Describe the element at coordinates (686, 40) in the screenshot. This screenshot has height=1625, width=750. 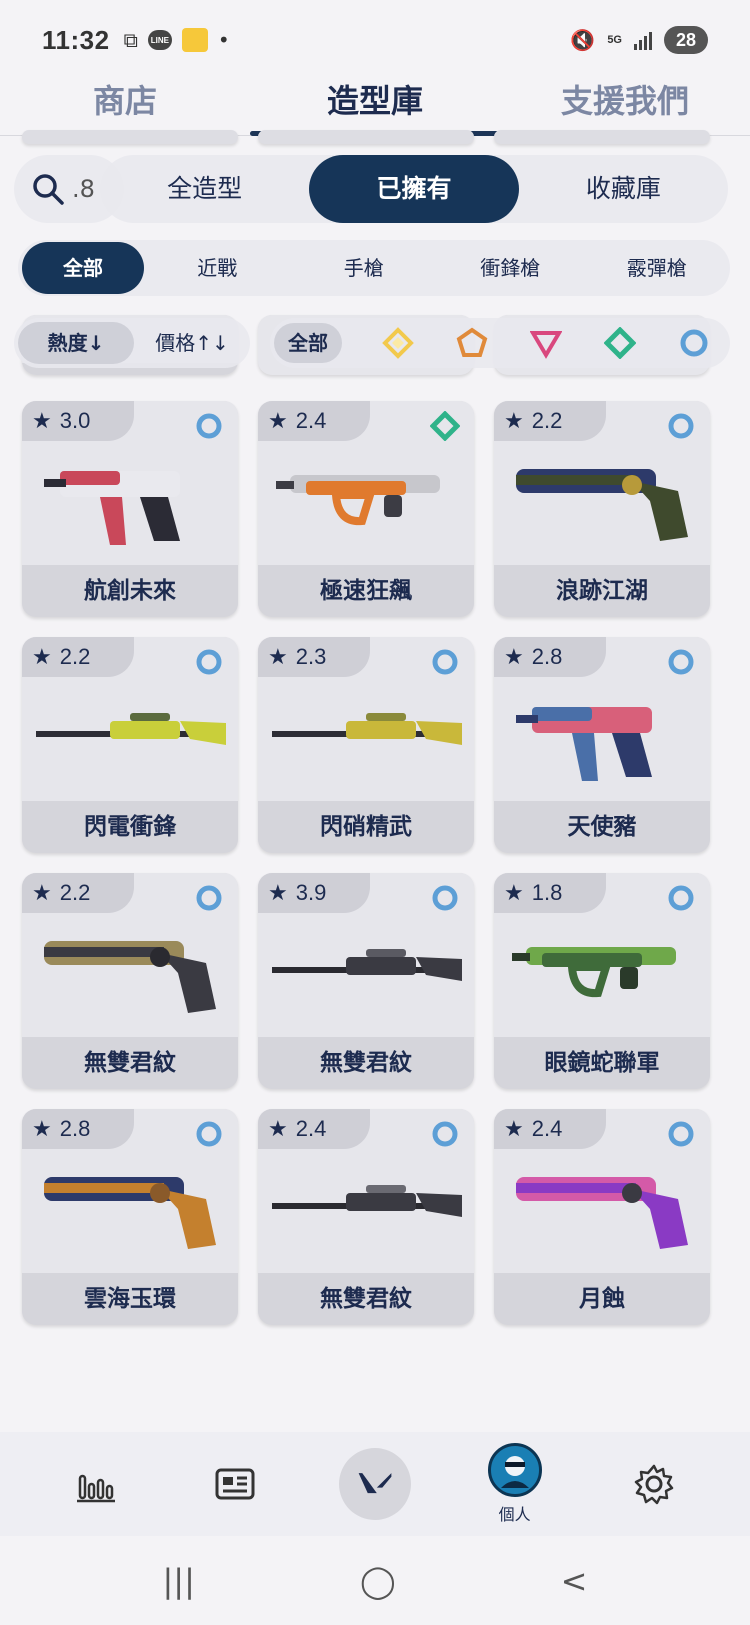
I see `battery-indicator: 28` at that location.